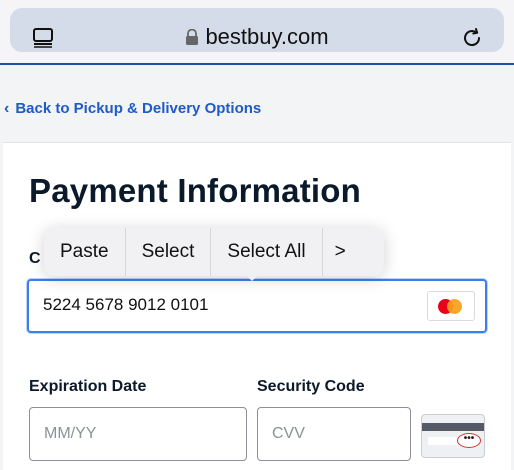 This screenshot has height=470, width=514. What do you see at coordinates (169, 252) in the screenshot?
I see `select-menu-item: Select` at bounding box center [169, 252].